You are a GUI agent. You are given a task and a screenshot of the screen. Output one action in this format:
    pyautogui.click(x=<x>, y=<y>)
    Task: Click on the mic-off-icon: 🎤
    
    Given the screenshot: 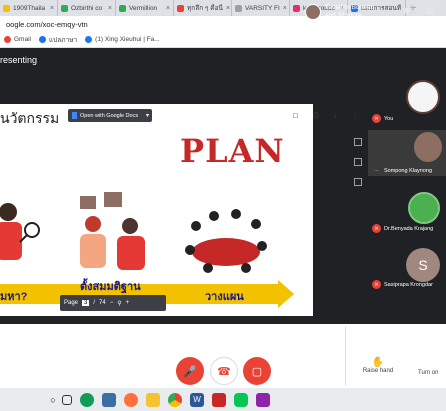 What is the action you would take?
    pyautogui.click(x=190, y=371)
    